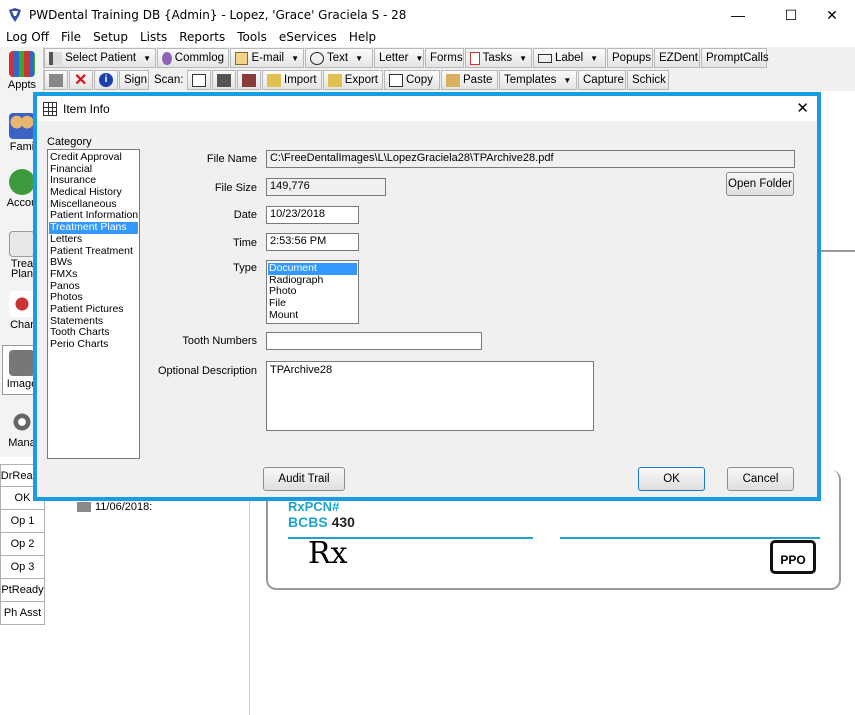 The height and width of the screenshot is (715, 855). I want to click on menu-log-off: Log Off, so click(27, 37).